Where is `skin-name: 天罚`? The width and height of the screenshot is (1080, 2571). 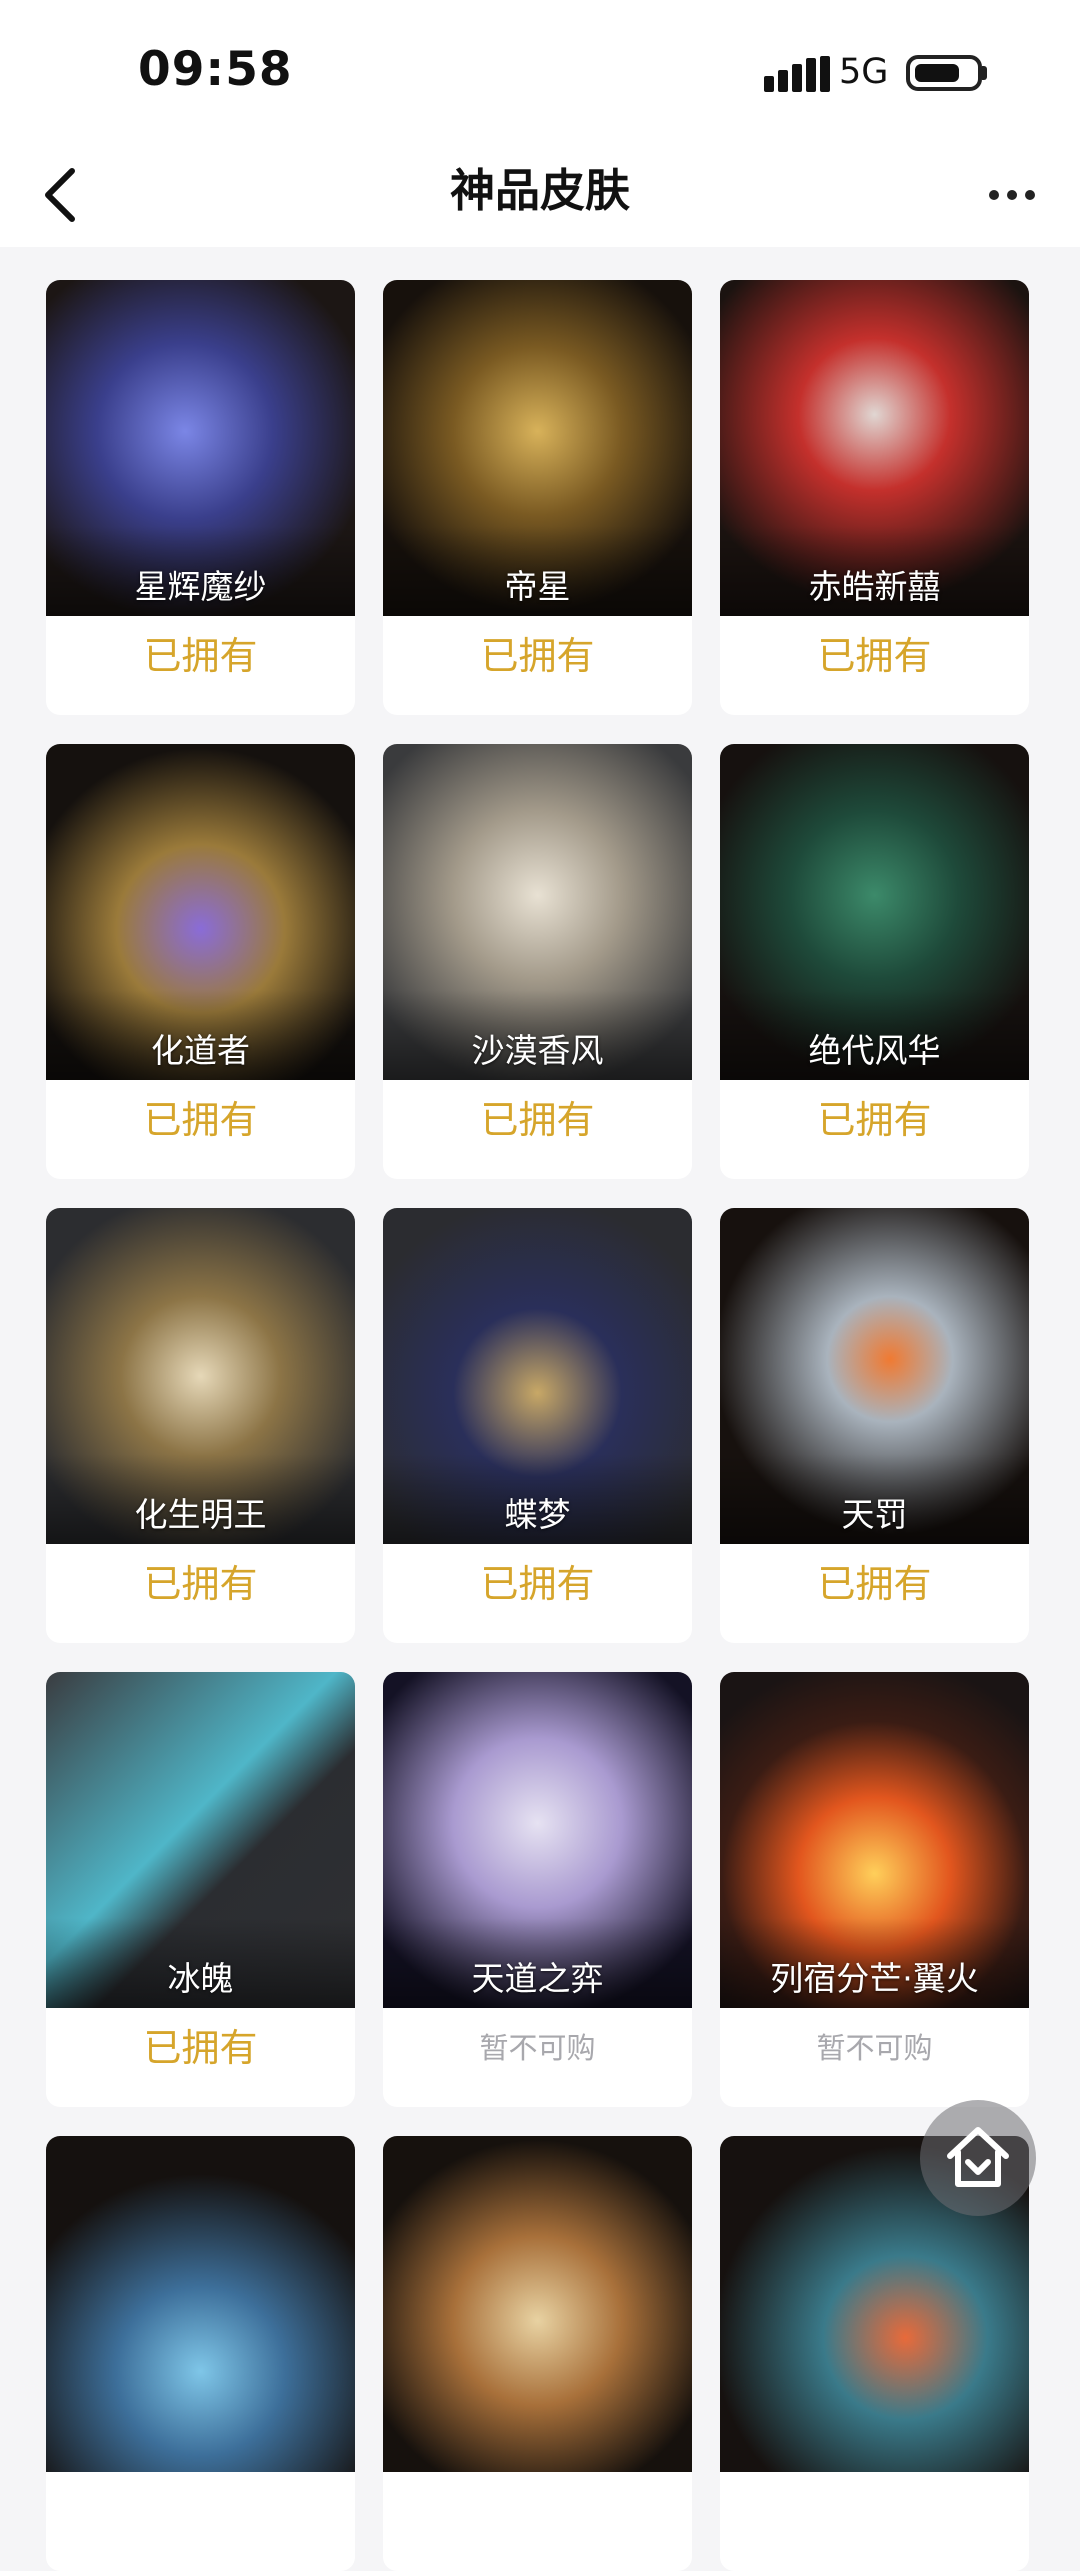 skin-name: 天罚 is located at coordinates (874, 1514).